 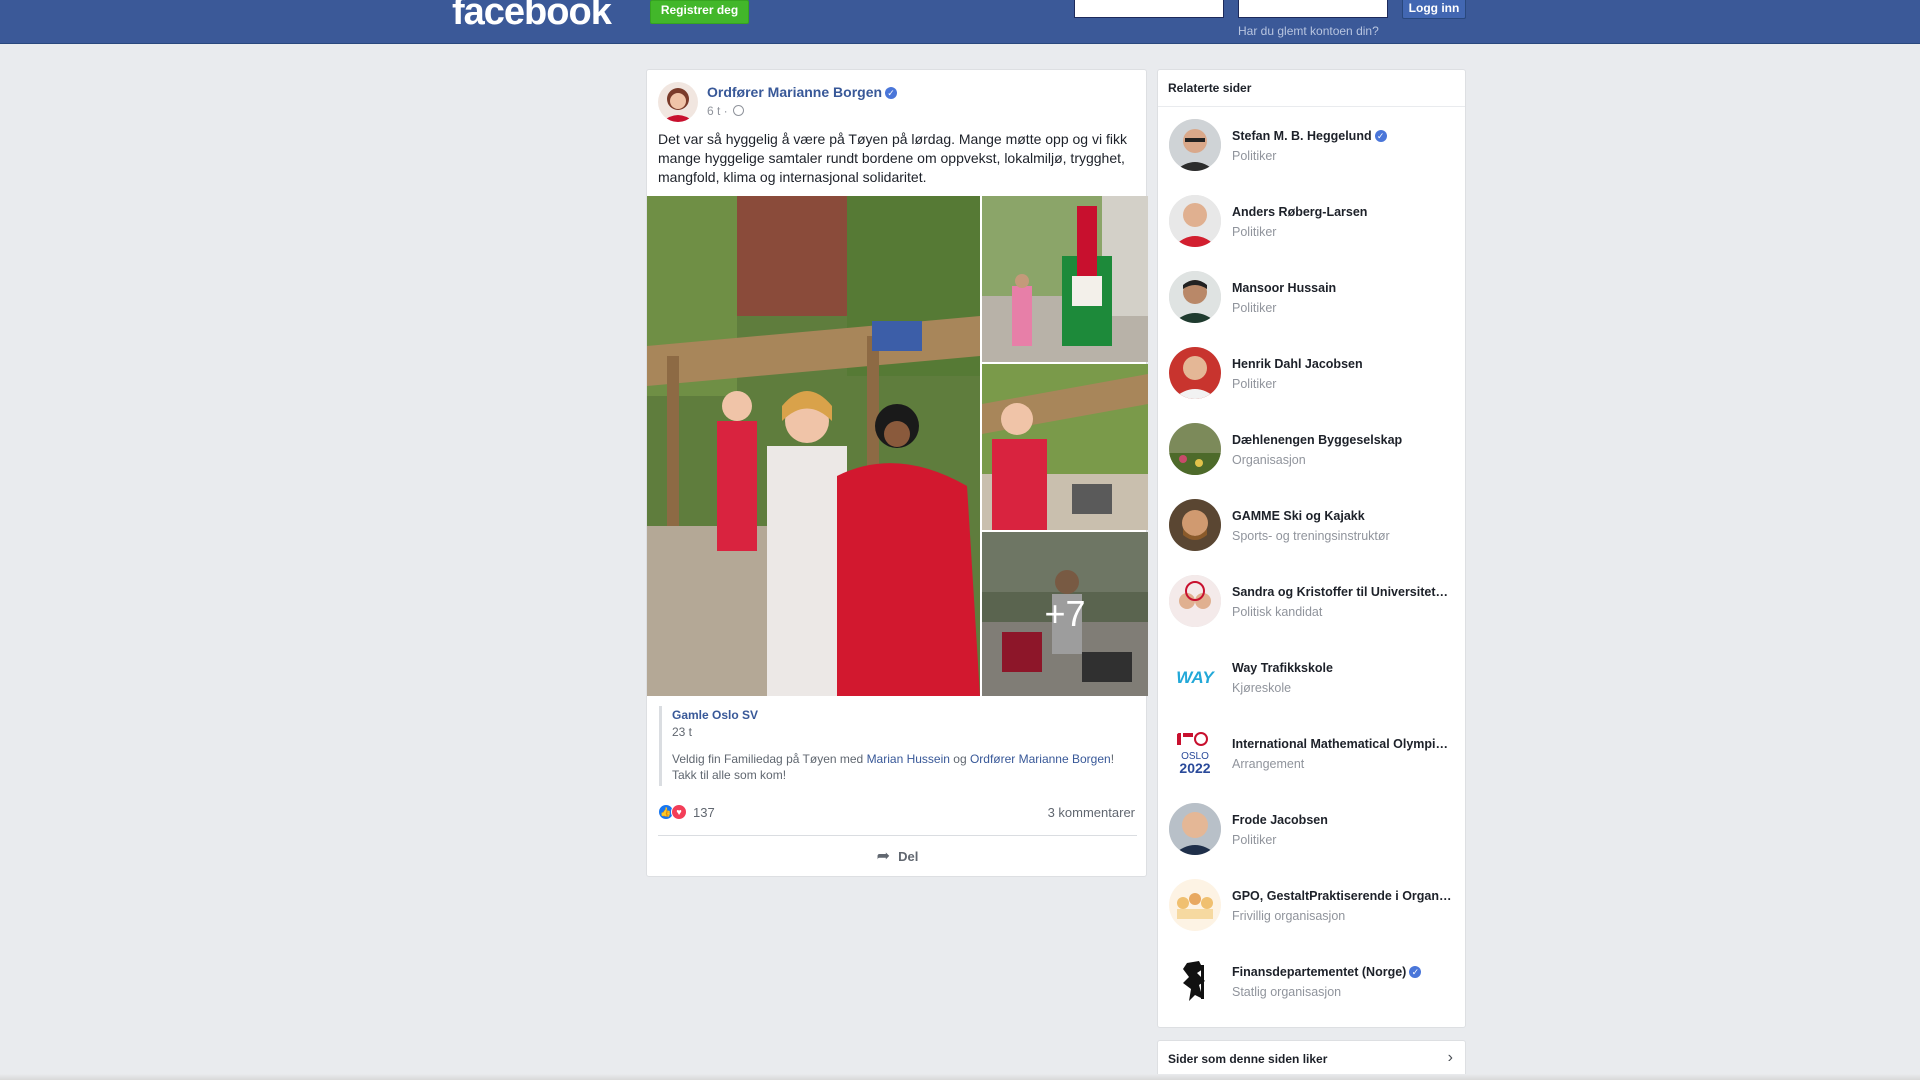 What do you see at coordinates (1314, 299) in the screenshot?
I see `related-item: Mansoor Hussain Politiker` at bounding box center [1314, 299].